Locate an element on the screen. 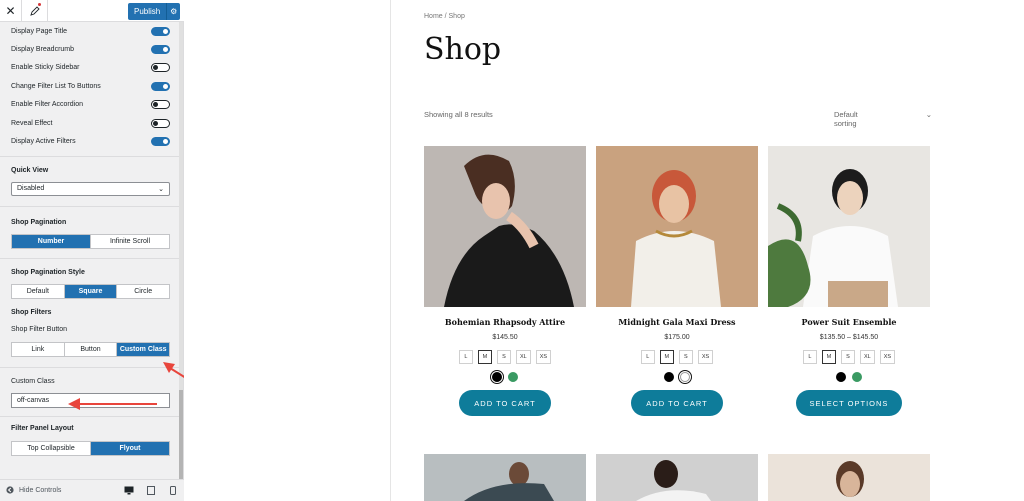 The image size is (1024, 501). toggle-row: Display Page Title is located at coordinates (90, 31).